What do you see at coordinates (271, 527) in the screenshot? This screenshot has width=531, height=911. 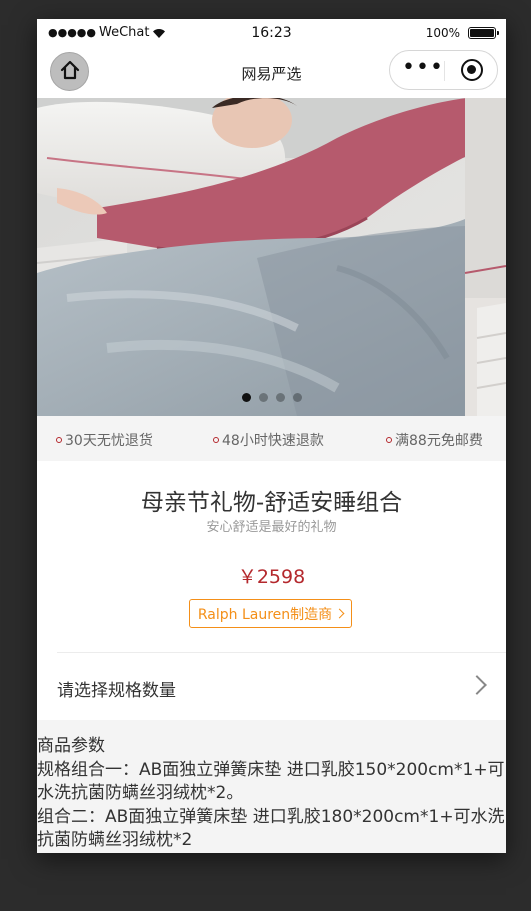 I see `product-subtitle: 安心舒适是最好的礼物` at bounding box center [271, 527].